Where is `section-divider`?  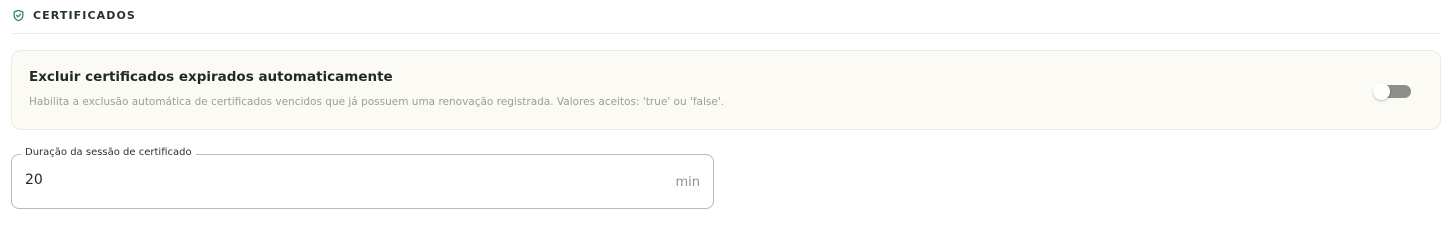
section-divider is located at coordinates (726, 33).